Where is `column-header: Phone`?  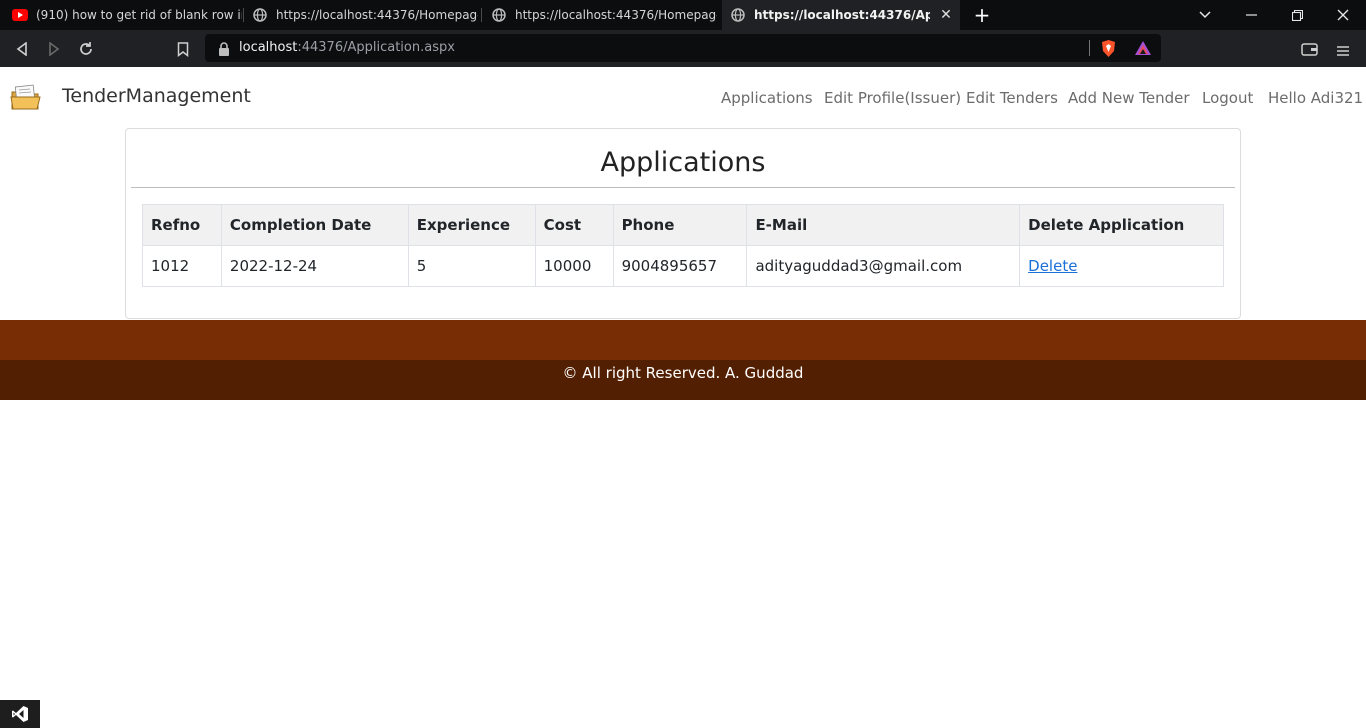 column-header: Phone is located at coordinates (680, 225).